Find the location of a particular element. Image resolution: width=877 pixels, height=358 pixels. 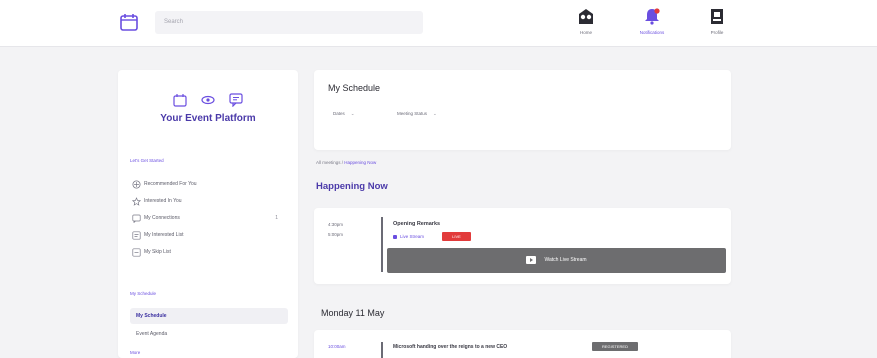

nav-profile: Profile is located at coordinates (717, 21).